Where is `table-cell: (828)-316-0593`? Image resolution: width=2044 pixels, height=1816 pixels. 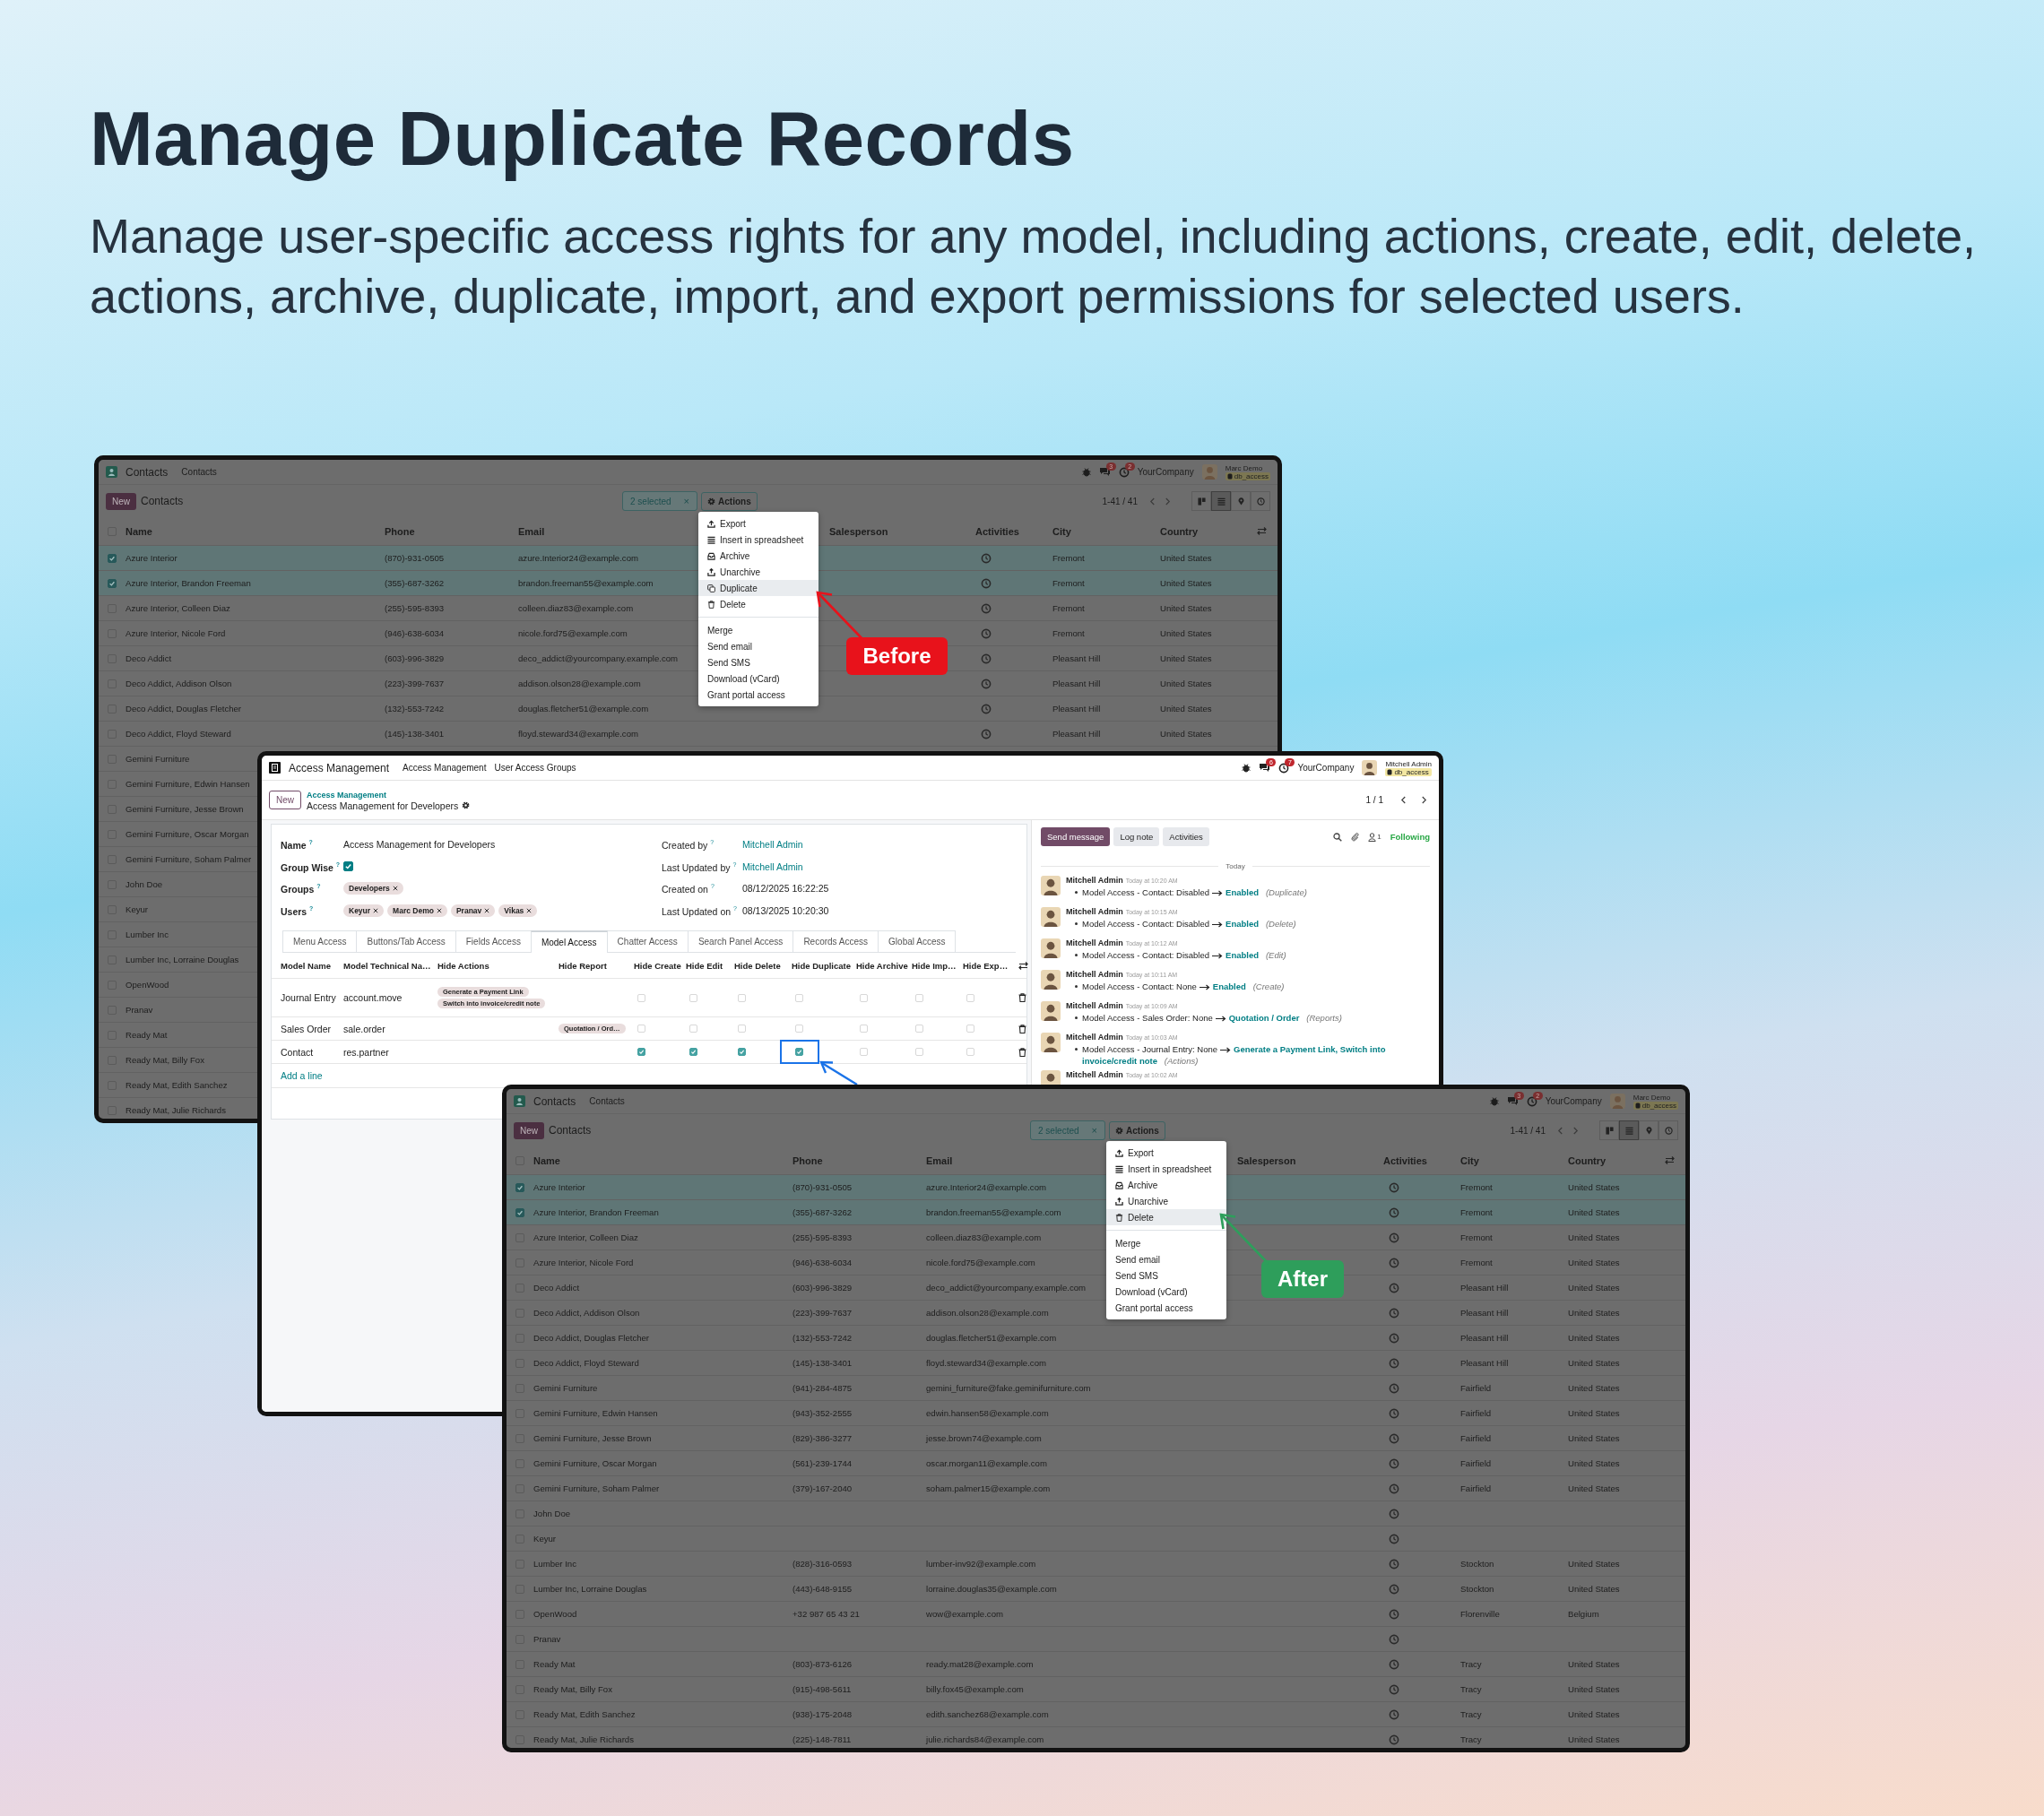
table-cell: (828)-316-0593 is located at coordinates (822, 1564).